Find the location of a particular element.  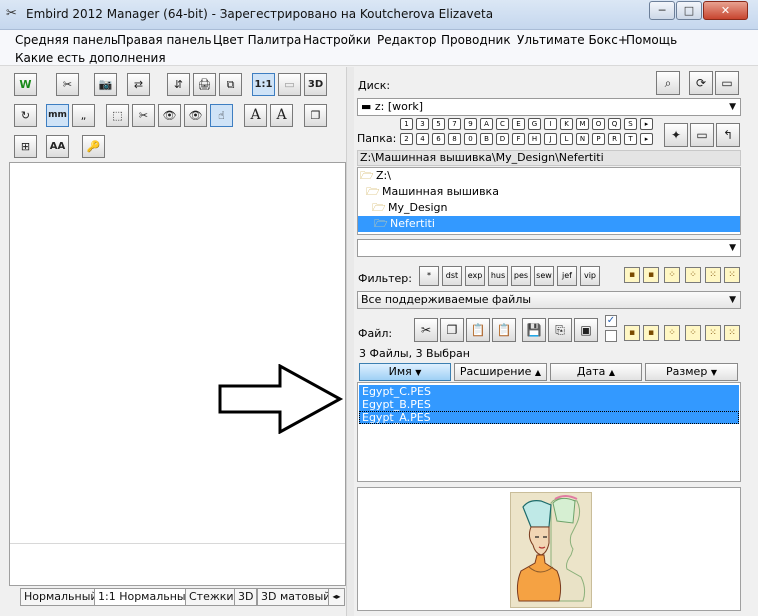

scissors-eye-icon: ✂ is located at coordinates (143, 115).